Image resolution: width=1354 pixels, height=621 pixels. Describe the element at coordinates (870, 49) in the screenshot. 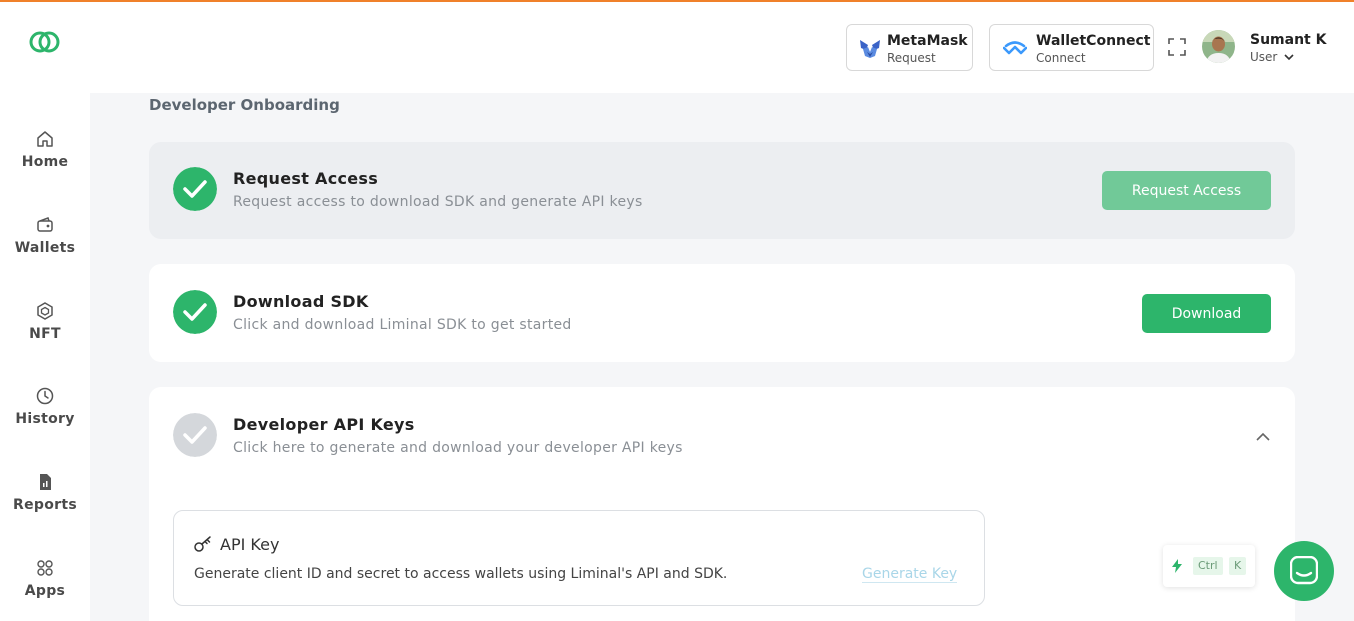

I see `metamask-fox-icon` at that location.